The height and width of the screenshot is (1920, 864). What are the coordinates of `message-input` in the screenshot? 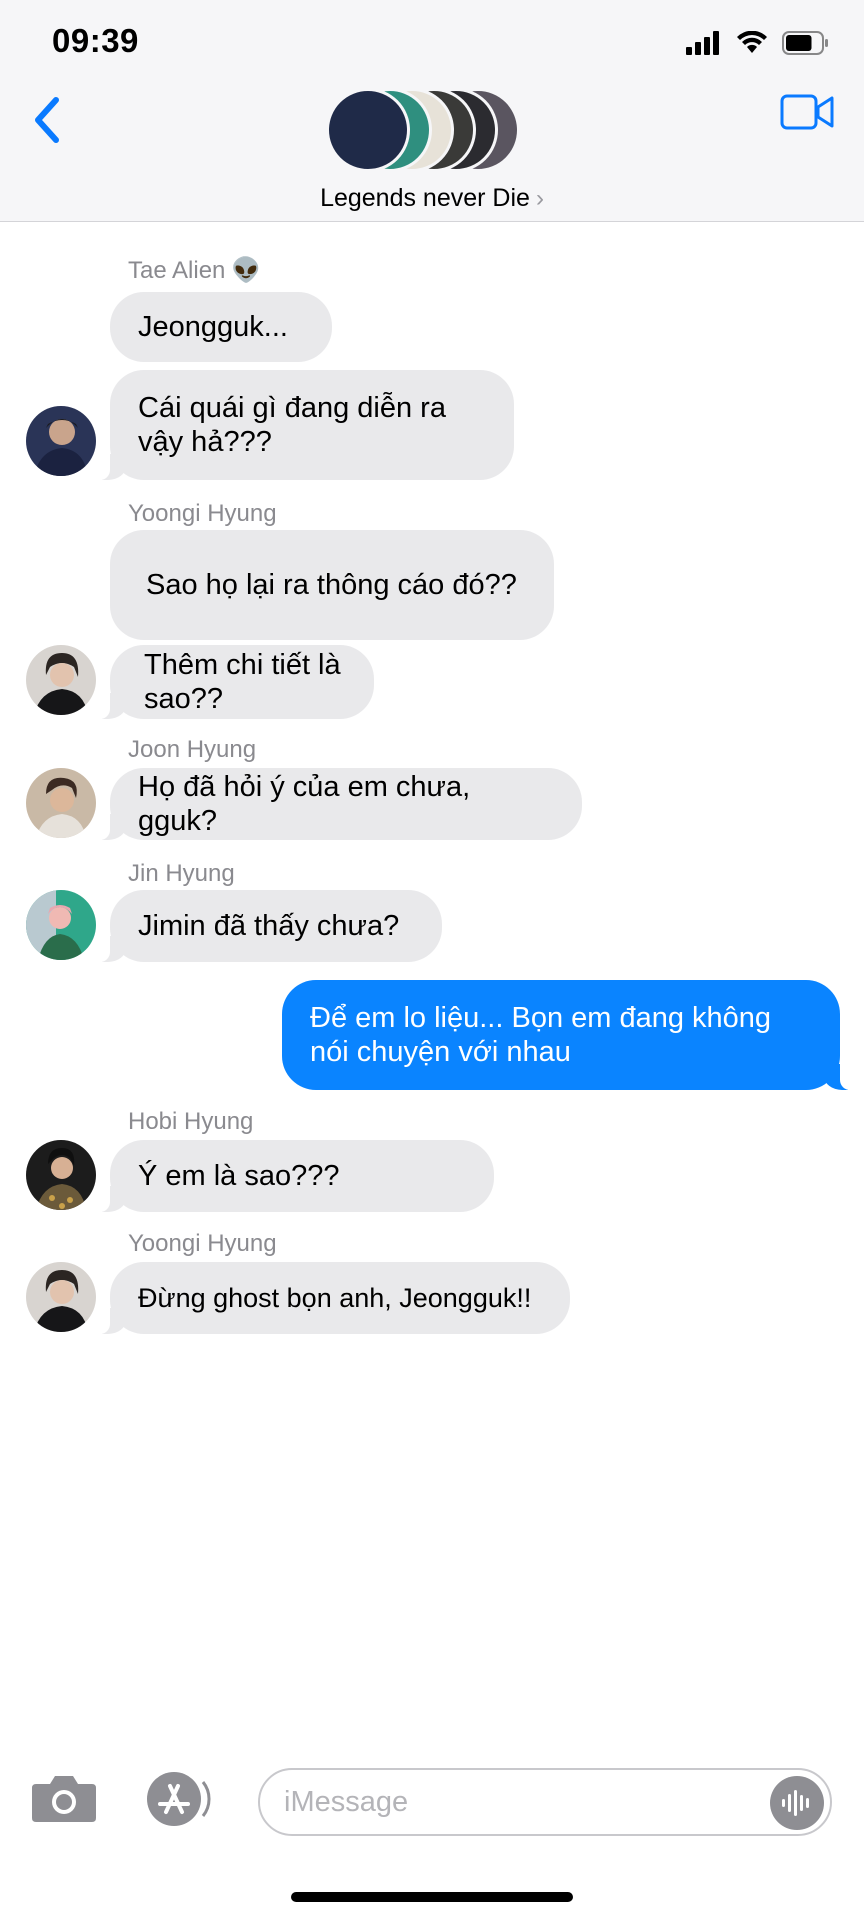 It's located at (514, 1802).